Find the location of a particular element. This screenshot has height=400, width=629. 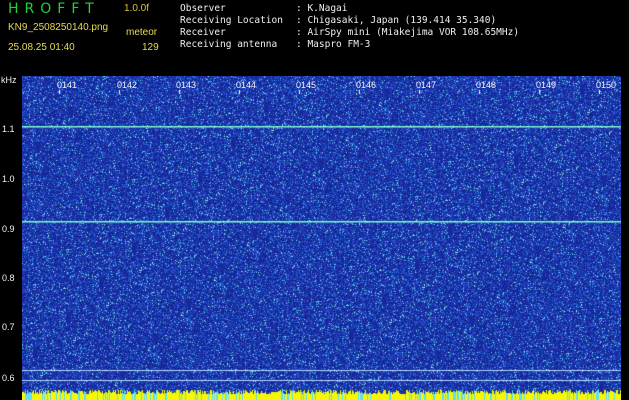

time-tick-label: 0150 is located at coordinates (606, 85).